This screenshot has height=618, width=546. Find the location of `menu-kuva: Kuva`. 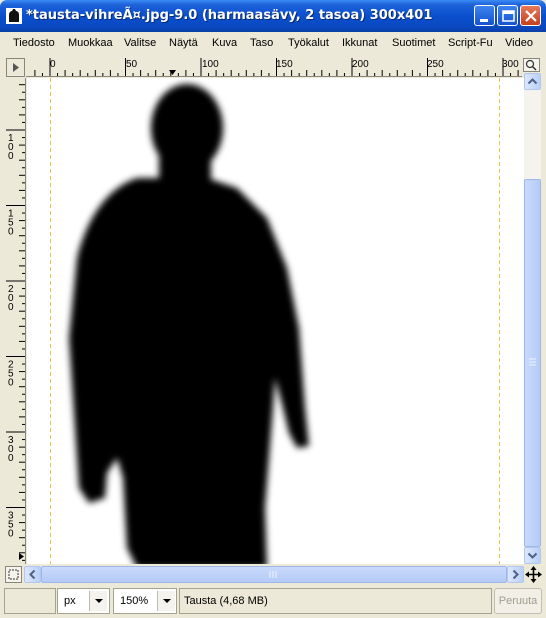

menu-kuva: Kuva is located at coordinates (224, 43).